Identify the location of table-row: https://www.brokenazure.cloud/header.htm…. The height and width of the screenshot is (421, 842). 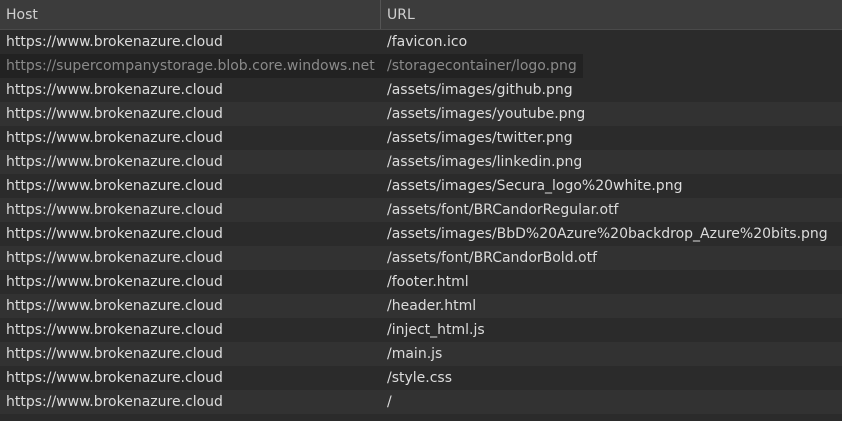
(421, 306).